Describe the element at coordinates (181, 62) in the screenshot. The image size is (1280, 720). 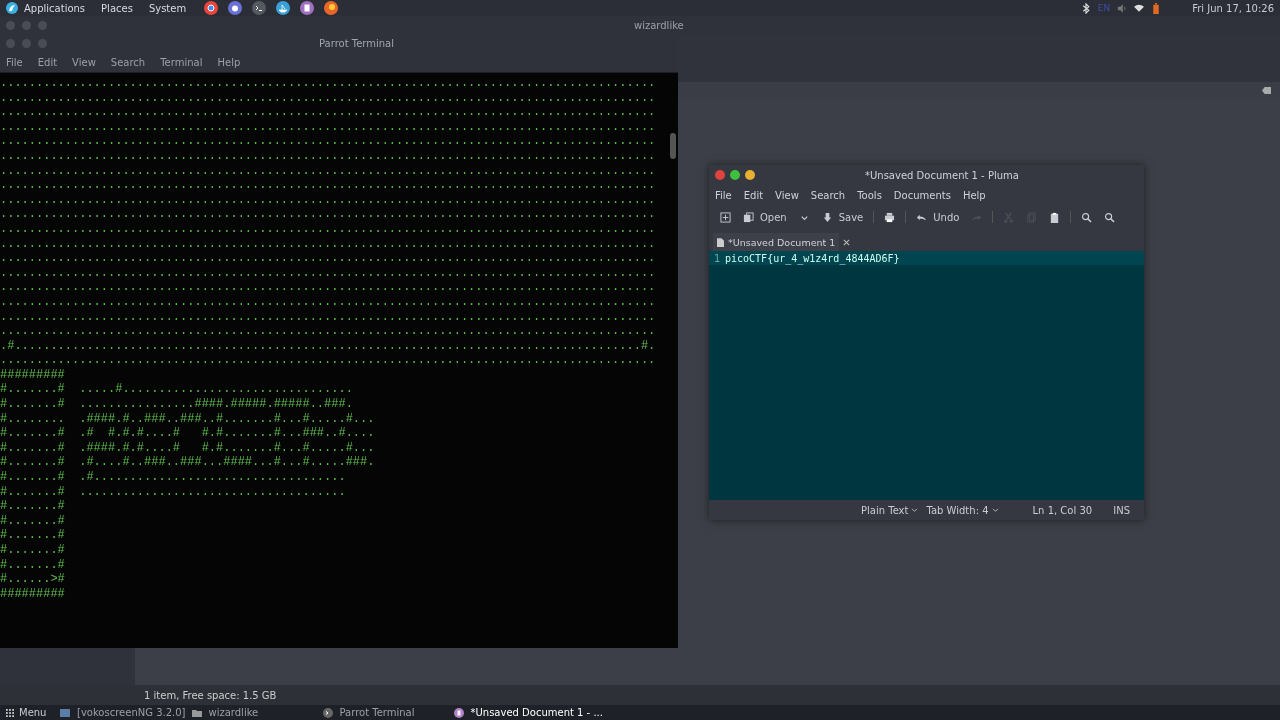
I see `menu-item: Terminal` at that location.